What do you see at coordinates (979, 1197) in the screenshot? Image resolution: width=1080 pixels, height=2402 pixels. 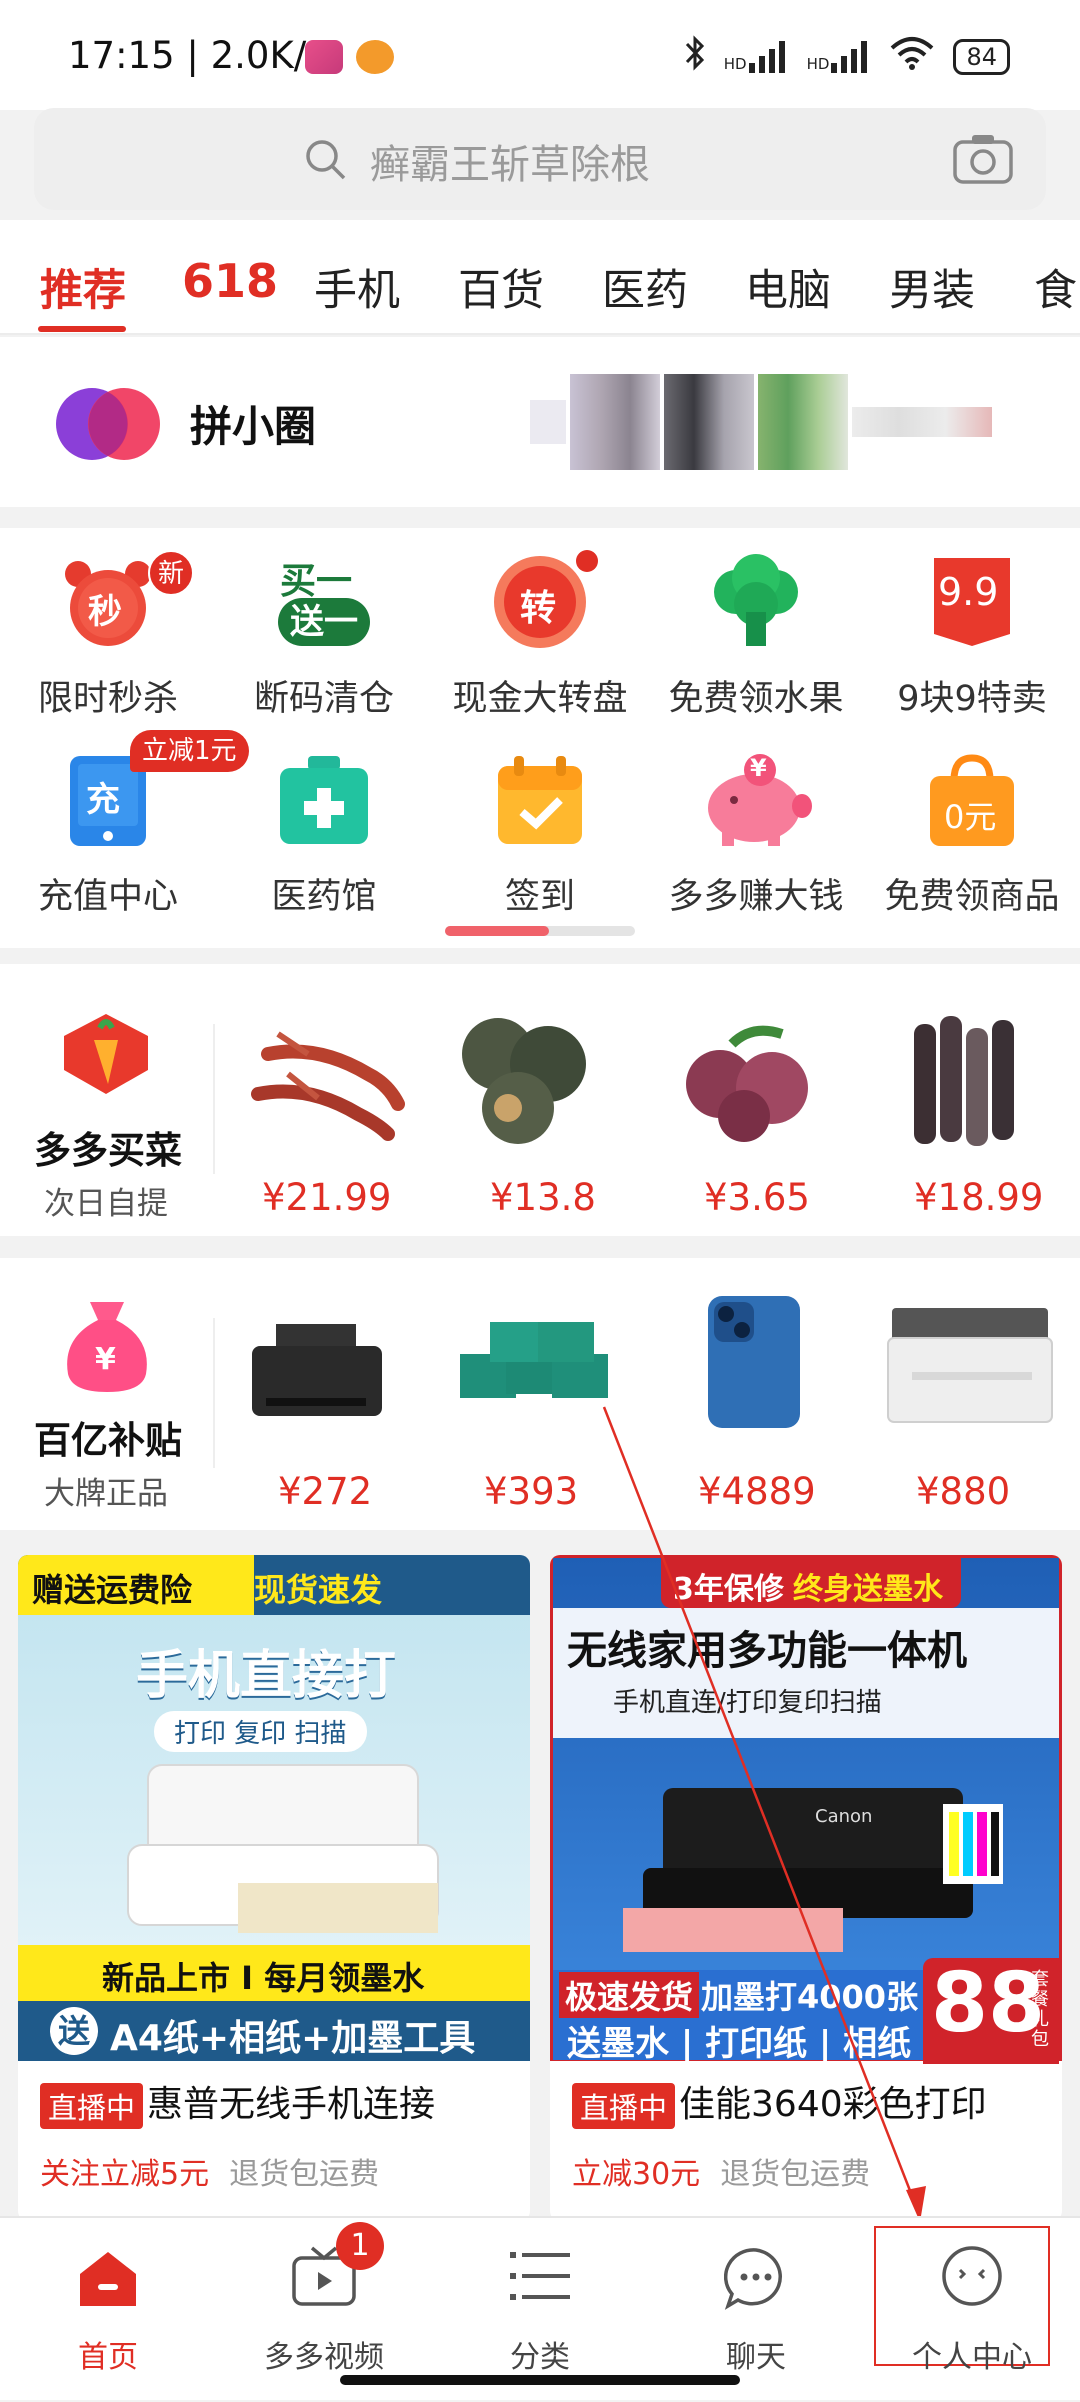 I see `product-price: ¥18.99` at bounding box center [979, 1197].